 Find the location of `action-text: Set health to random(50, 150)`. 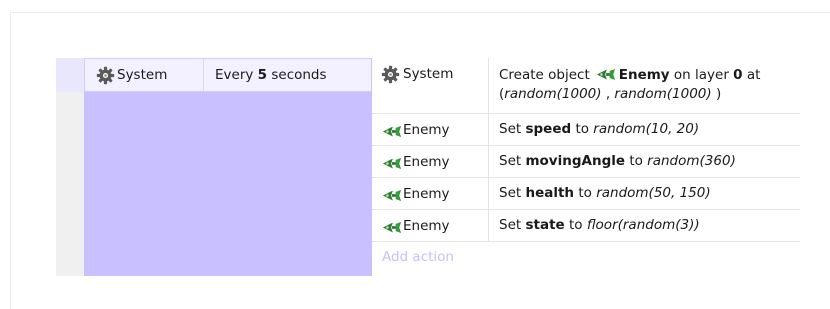

action-text: Set health to random(50, 150) is located at coordinates (605, 193).